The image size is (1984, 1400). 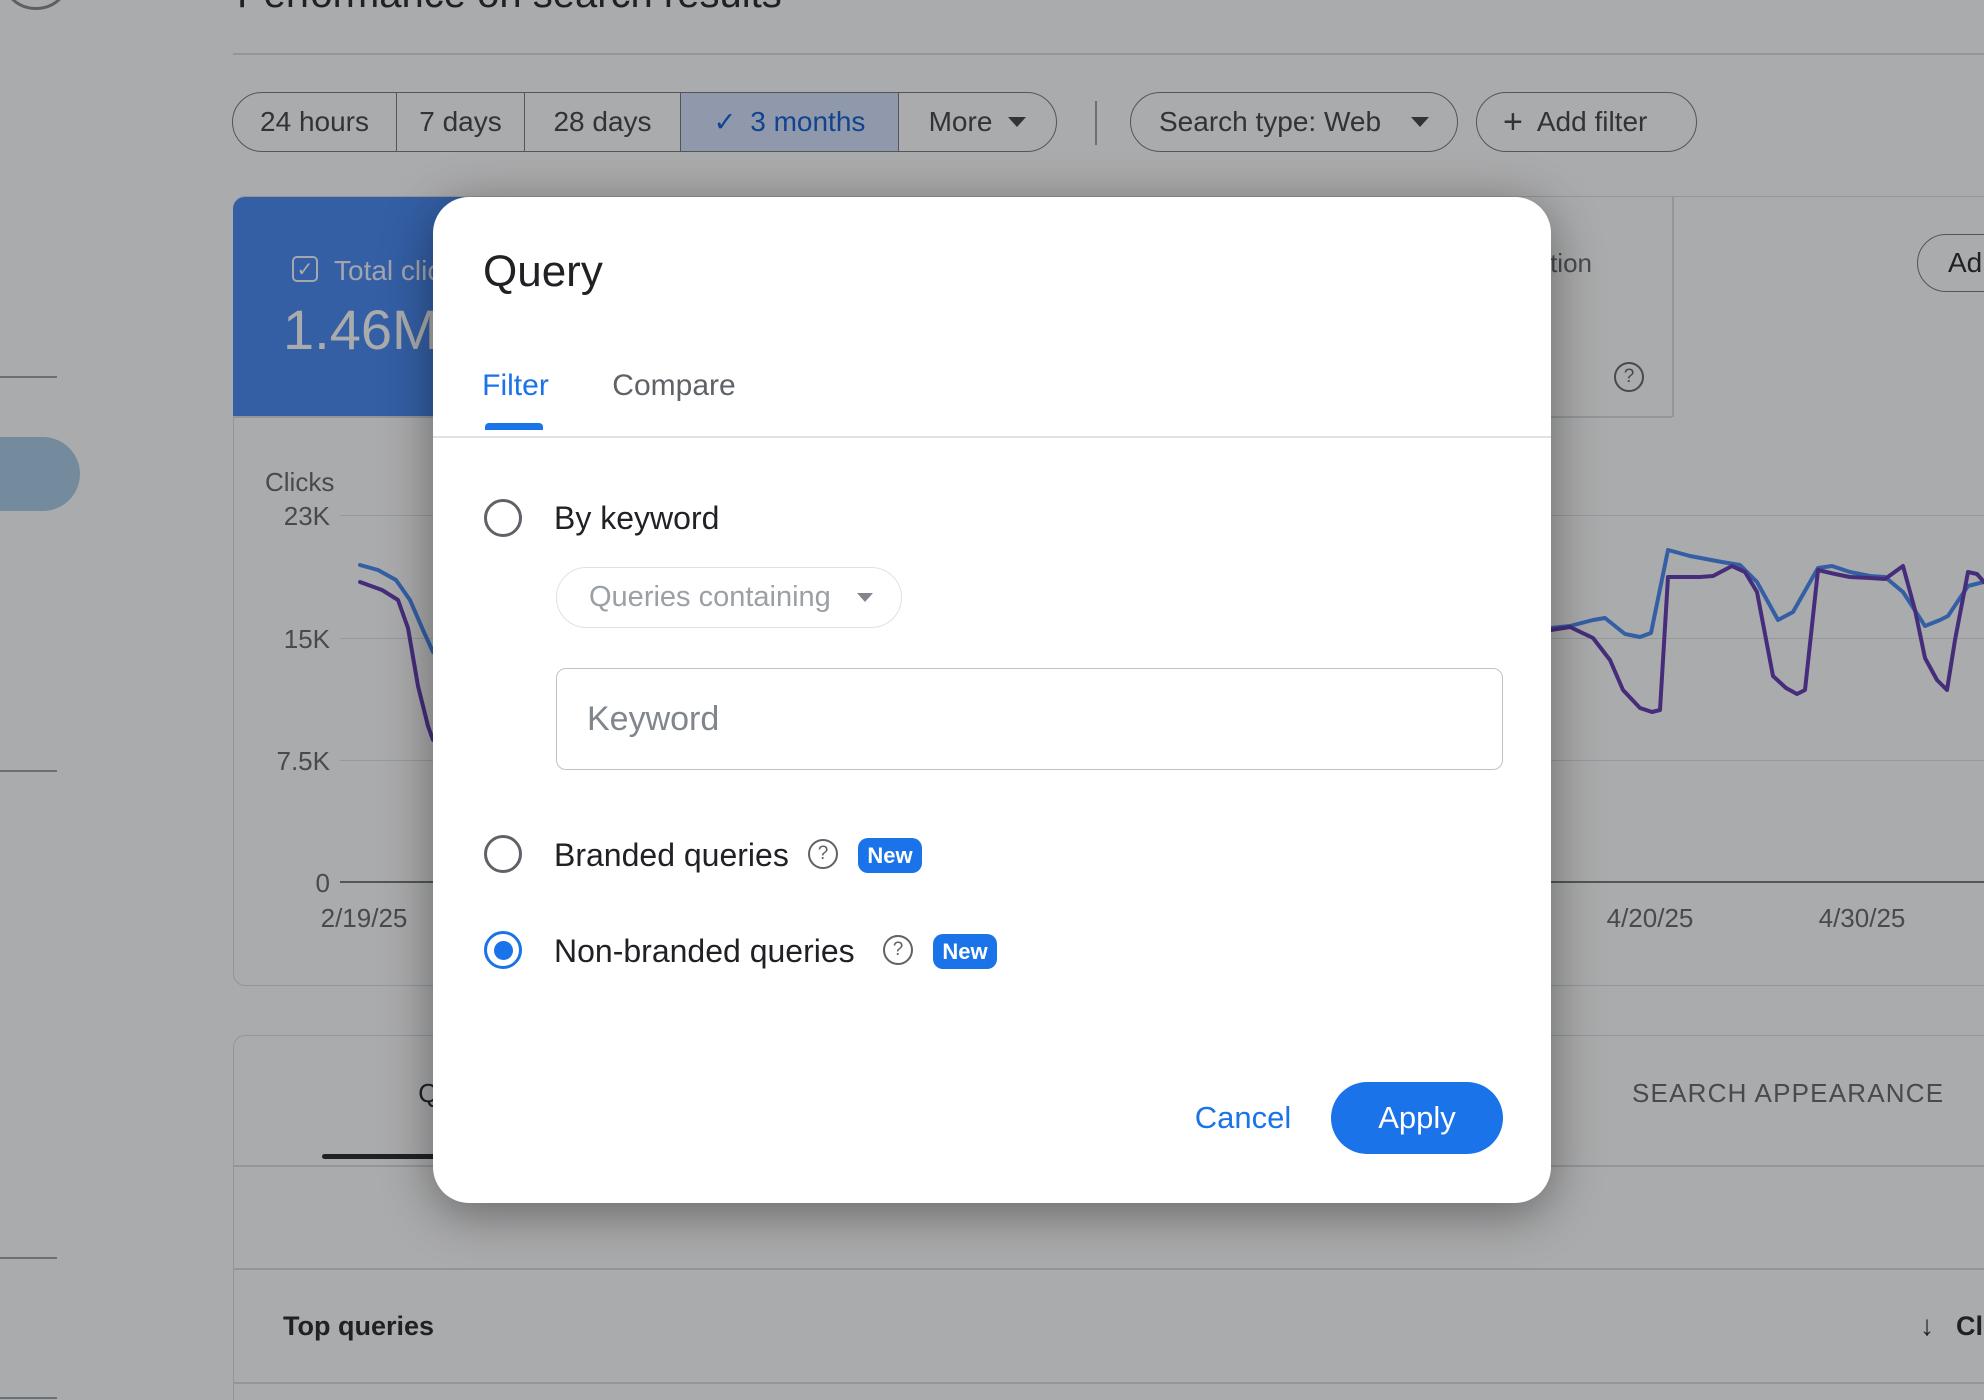 What do you see at coordinates (514, 426) in the screenshot?
I see `active-tab-underline` at bounding box center [514, 426].